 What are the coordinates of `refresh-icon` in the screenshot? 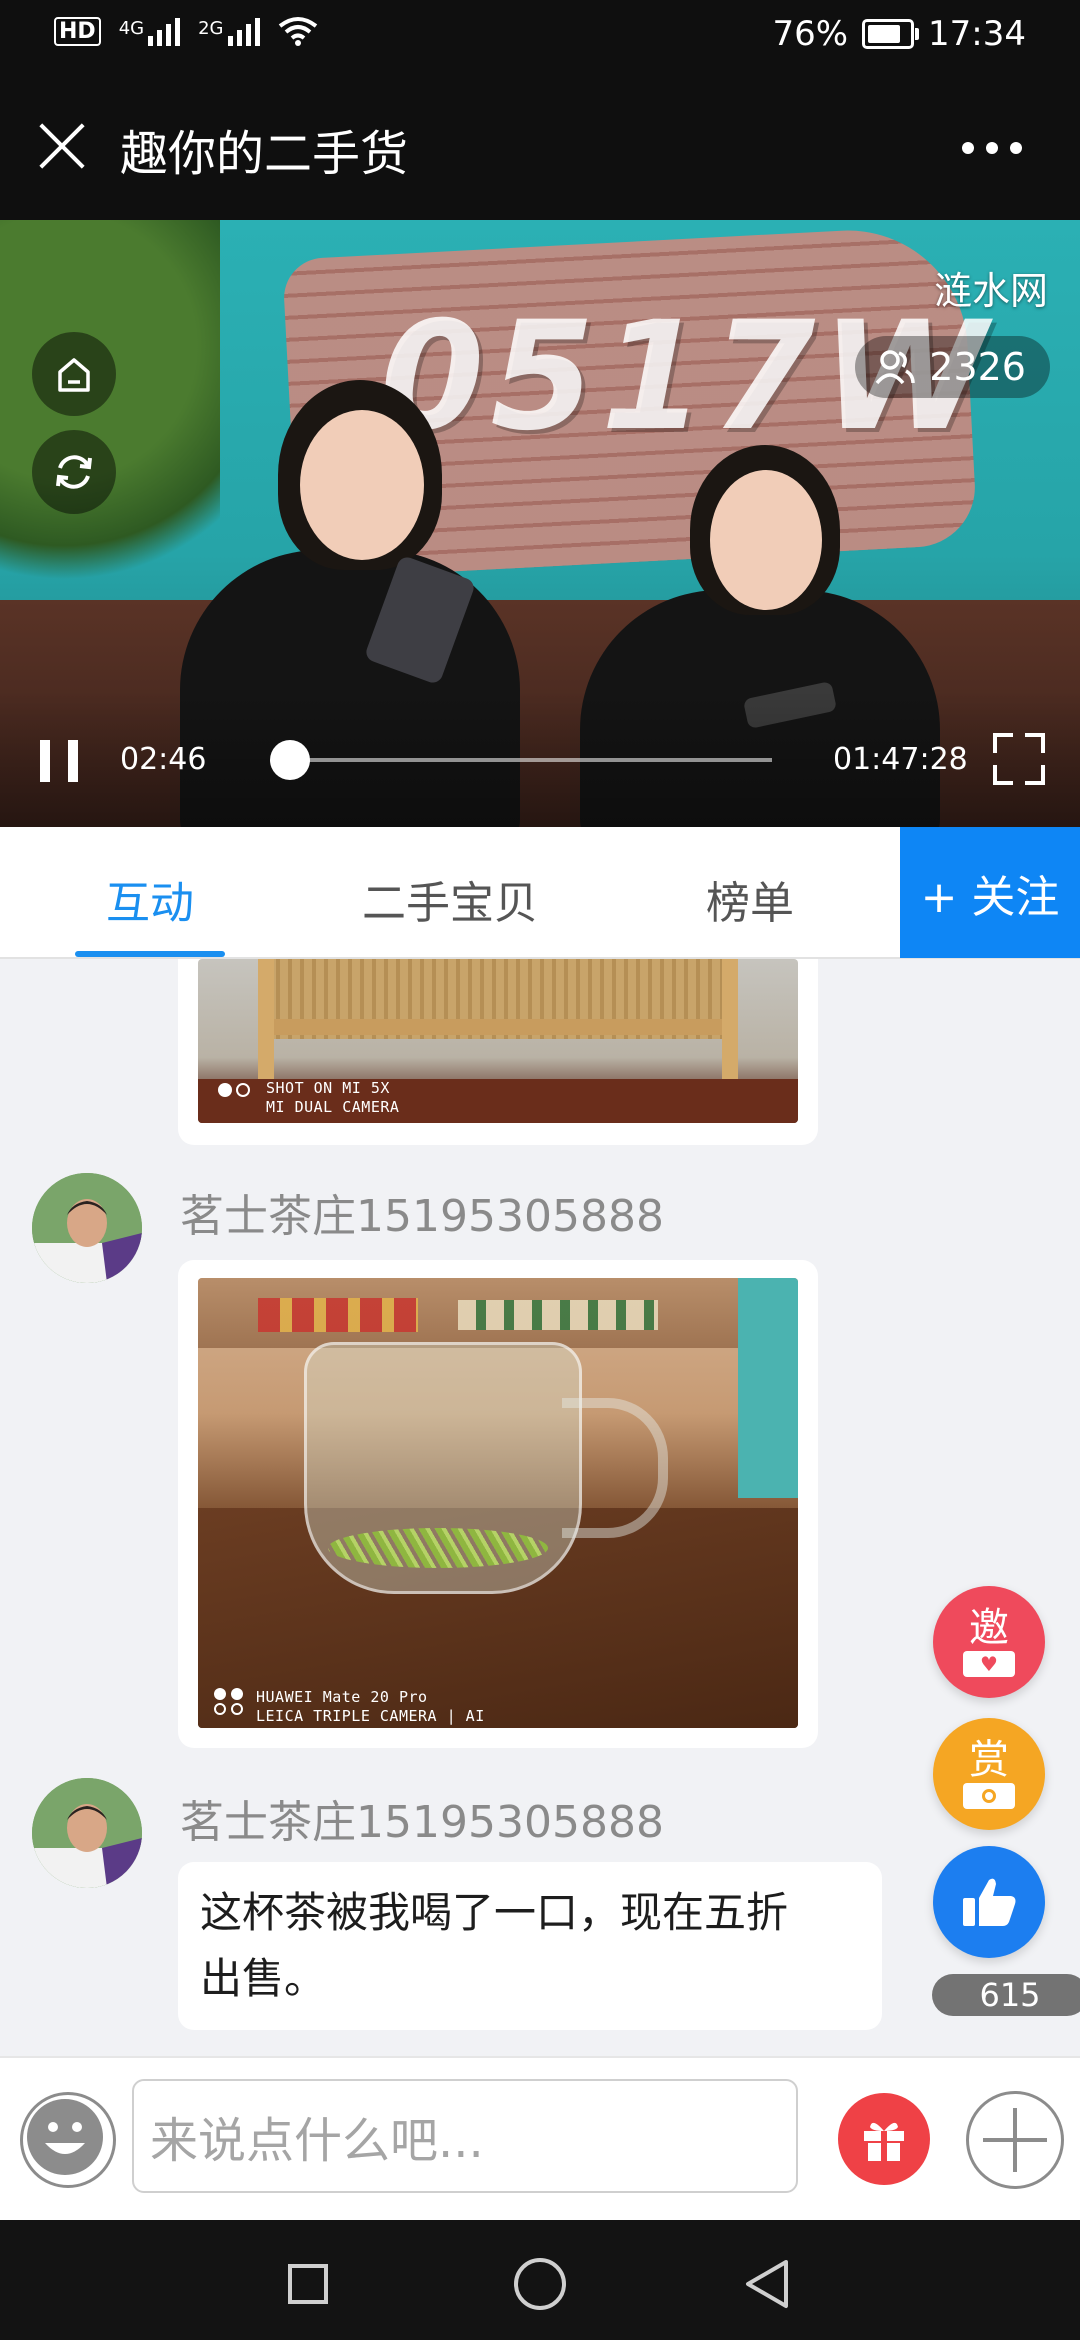 It's located at (74, 472).